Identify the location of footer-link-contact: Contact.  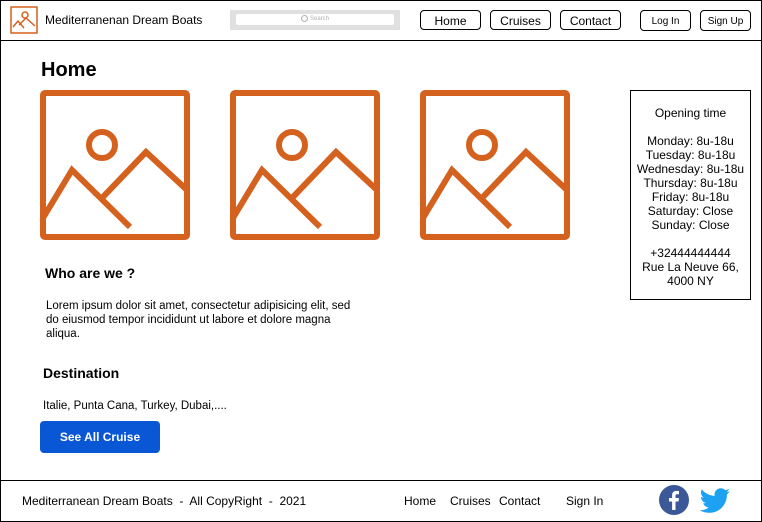
(519, 501).